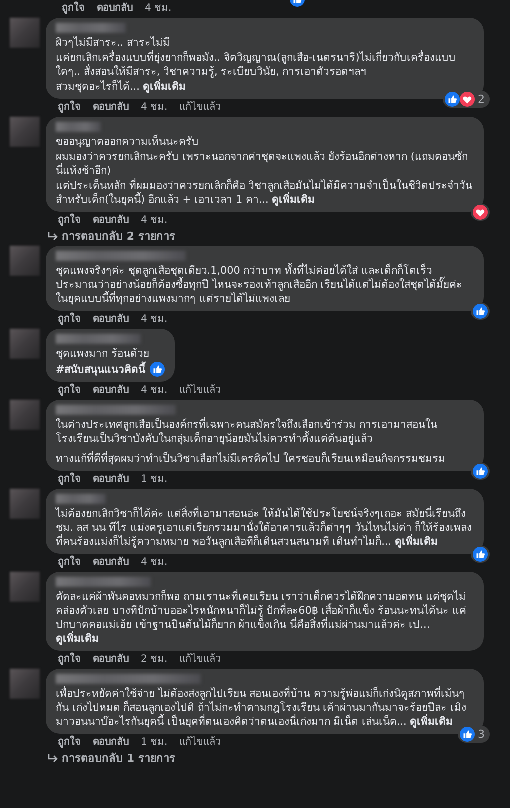  What do you see at coordinates (113, 43) in the screenshot?
I see `comment-text: ผิวๆไม่มีสาระ.. สาระไม่มี` at bounding box center [113, 43].